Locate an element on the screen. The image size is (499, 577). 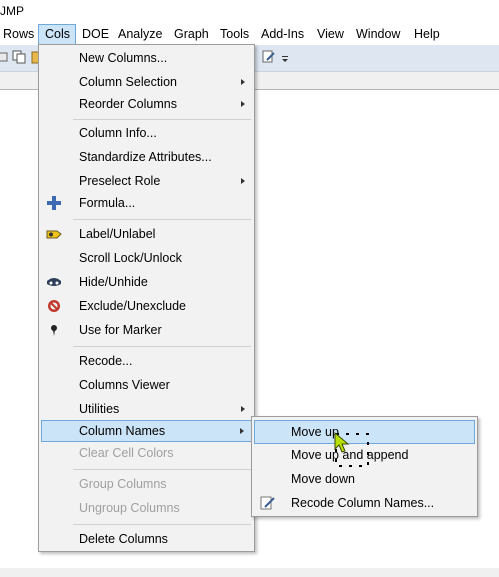
plus-icon is located at coordinates (54, 203).